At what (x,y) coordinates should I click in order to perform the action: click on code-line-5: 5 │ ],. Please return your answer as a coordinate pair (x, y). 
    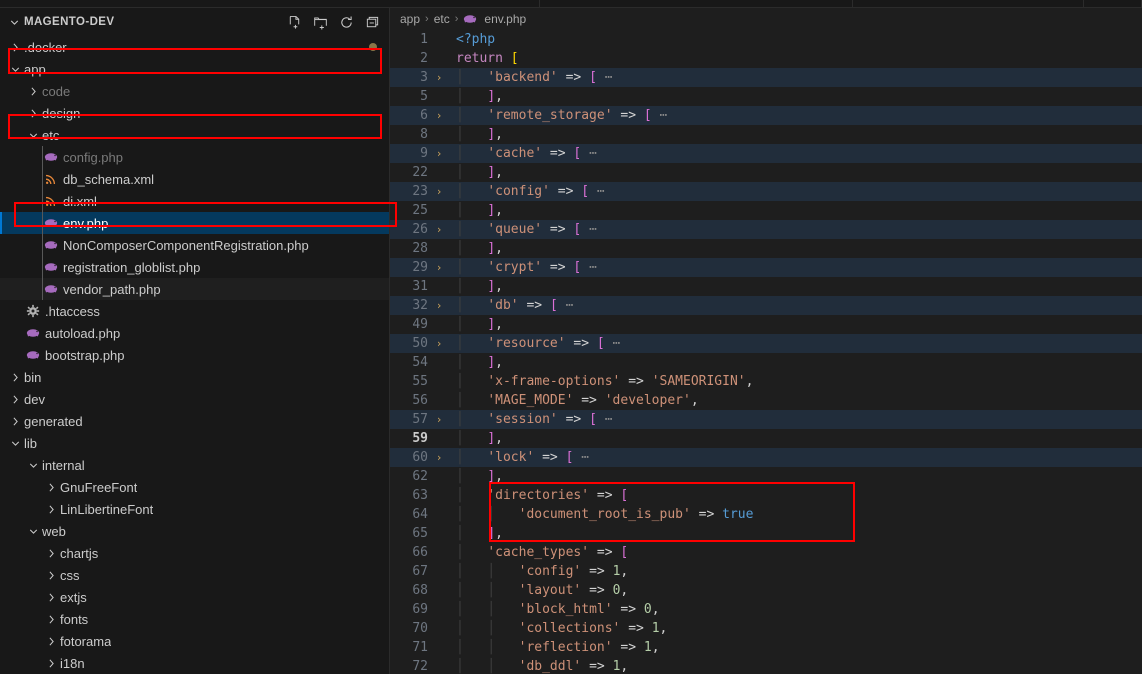
    Looking at the image, I should click on (766, 96).